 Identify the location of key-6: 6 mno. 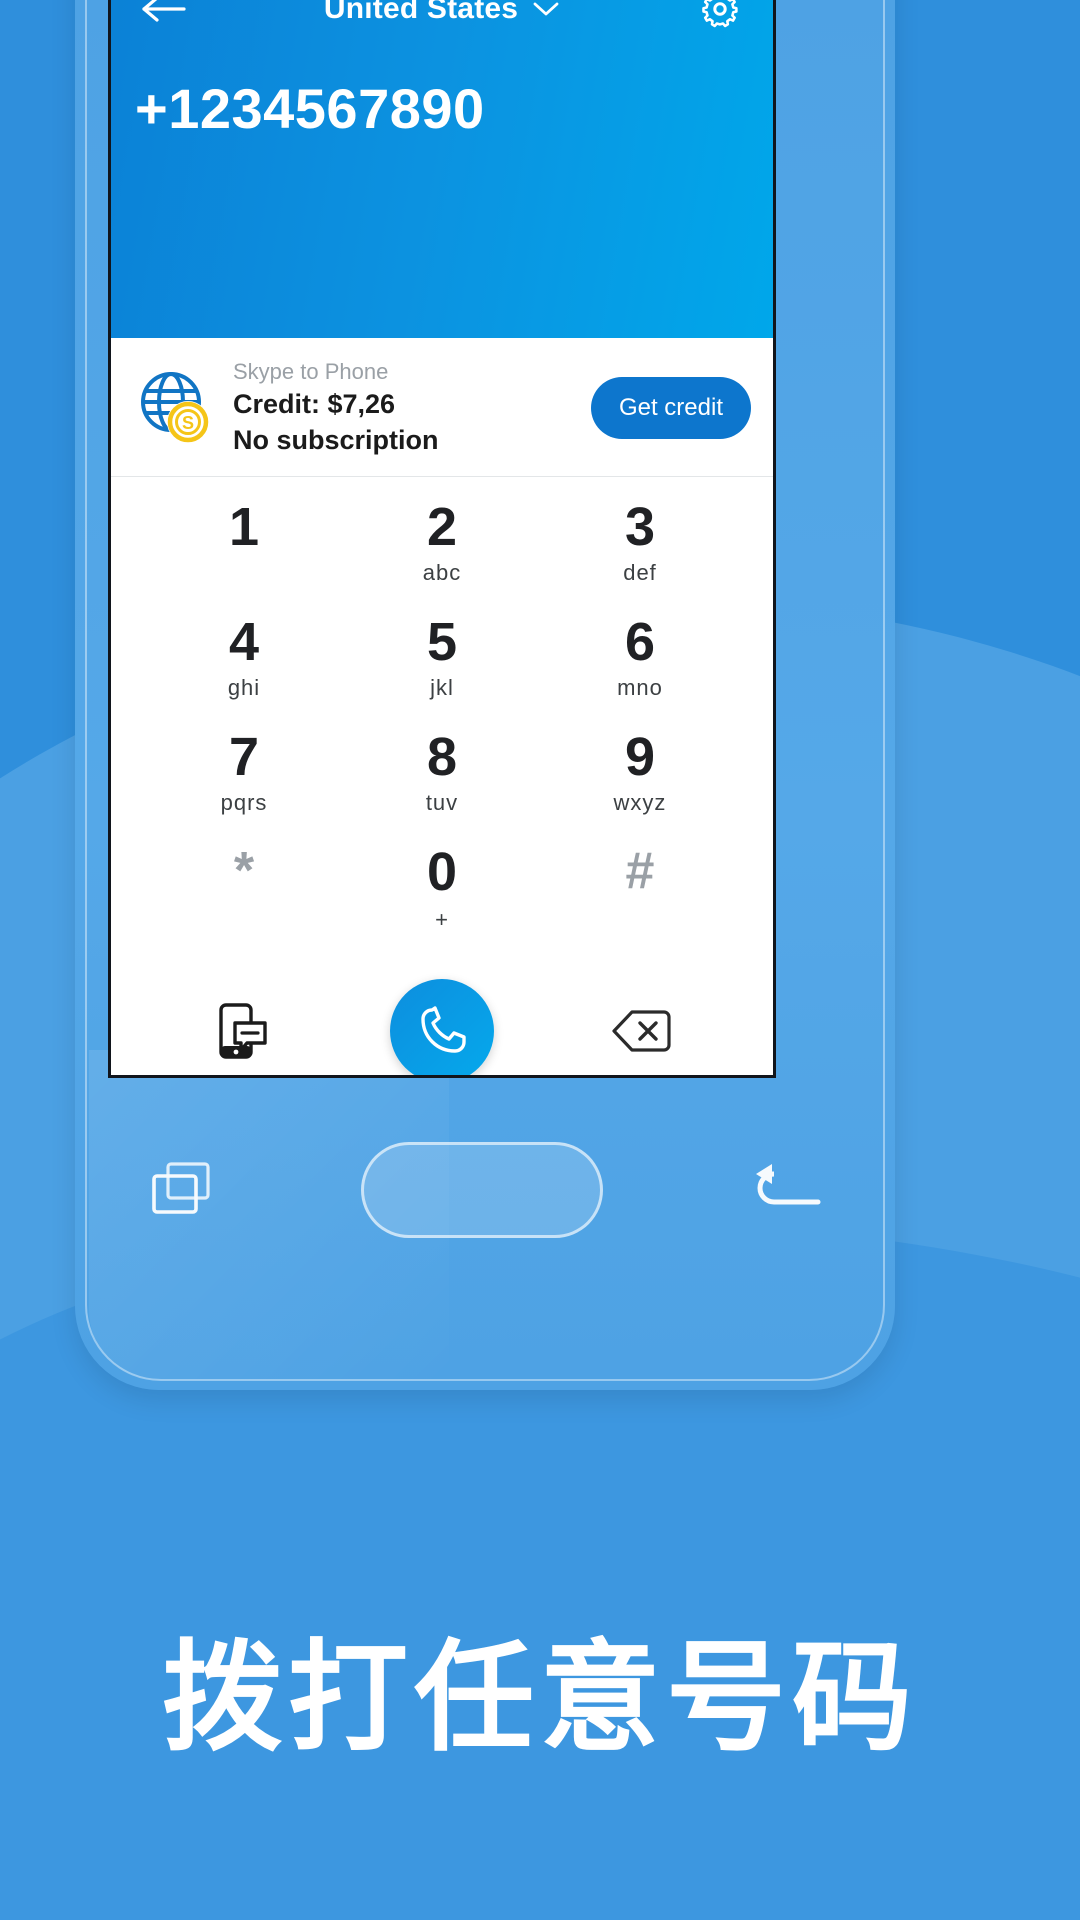
(640, 663).